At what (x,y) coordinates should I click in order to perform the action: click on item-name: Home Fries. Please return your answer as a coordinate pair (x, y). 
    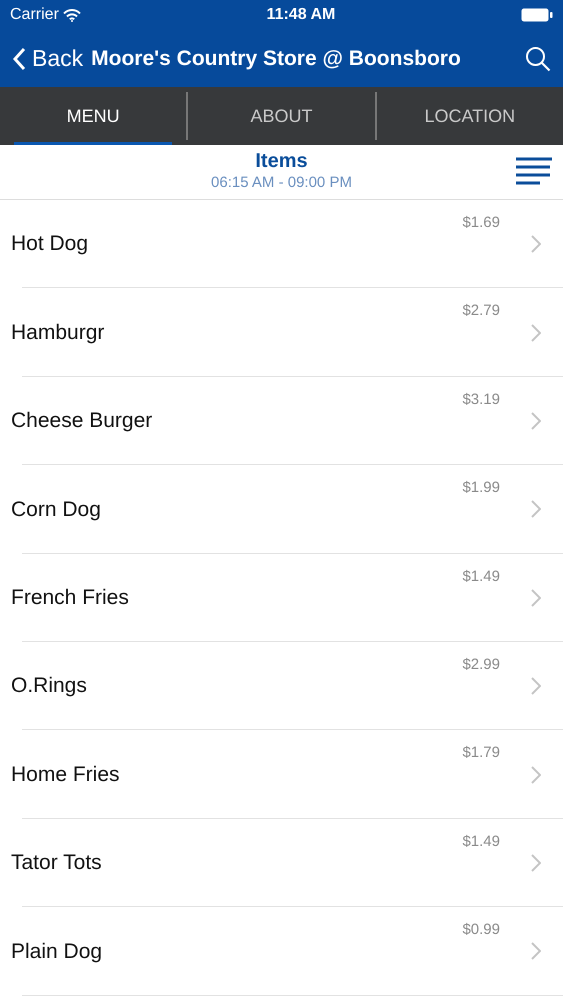
    Looking at the image, I should click on (65, 775).